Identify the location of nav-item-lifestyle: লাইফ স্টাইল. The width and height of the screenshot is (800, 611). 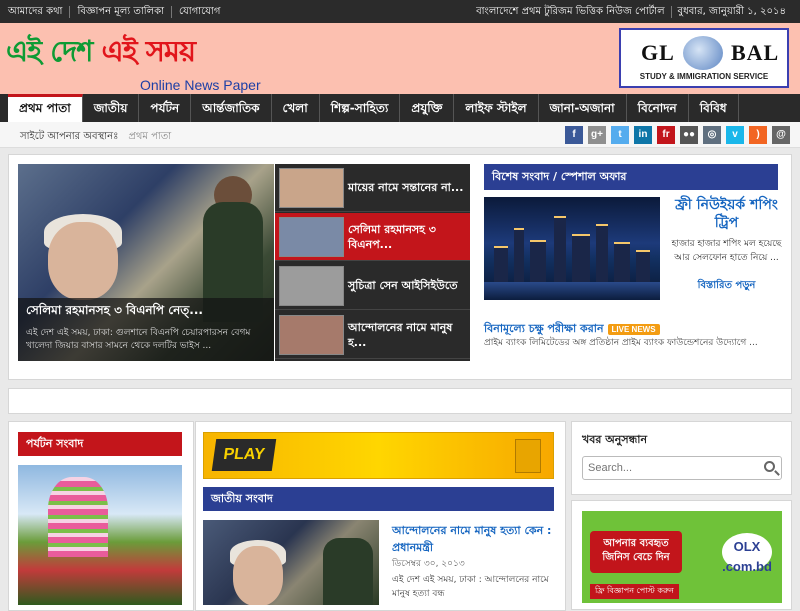
(496, 108).